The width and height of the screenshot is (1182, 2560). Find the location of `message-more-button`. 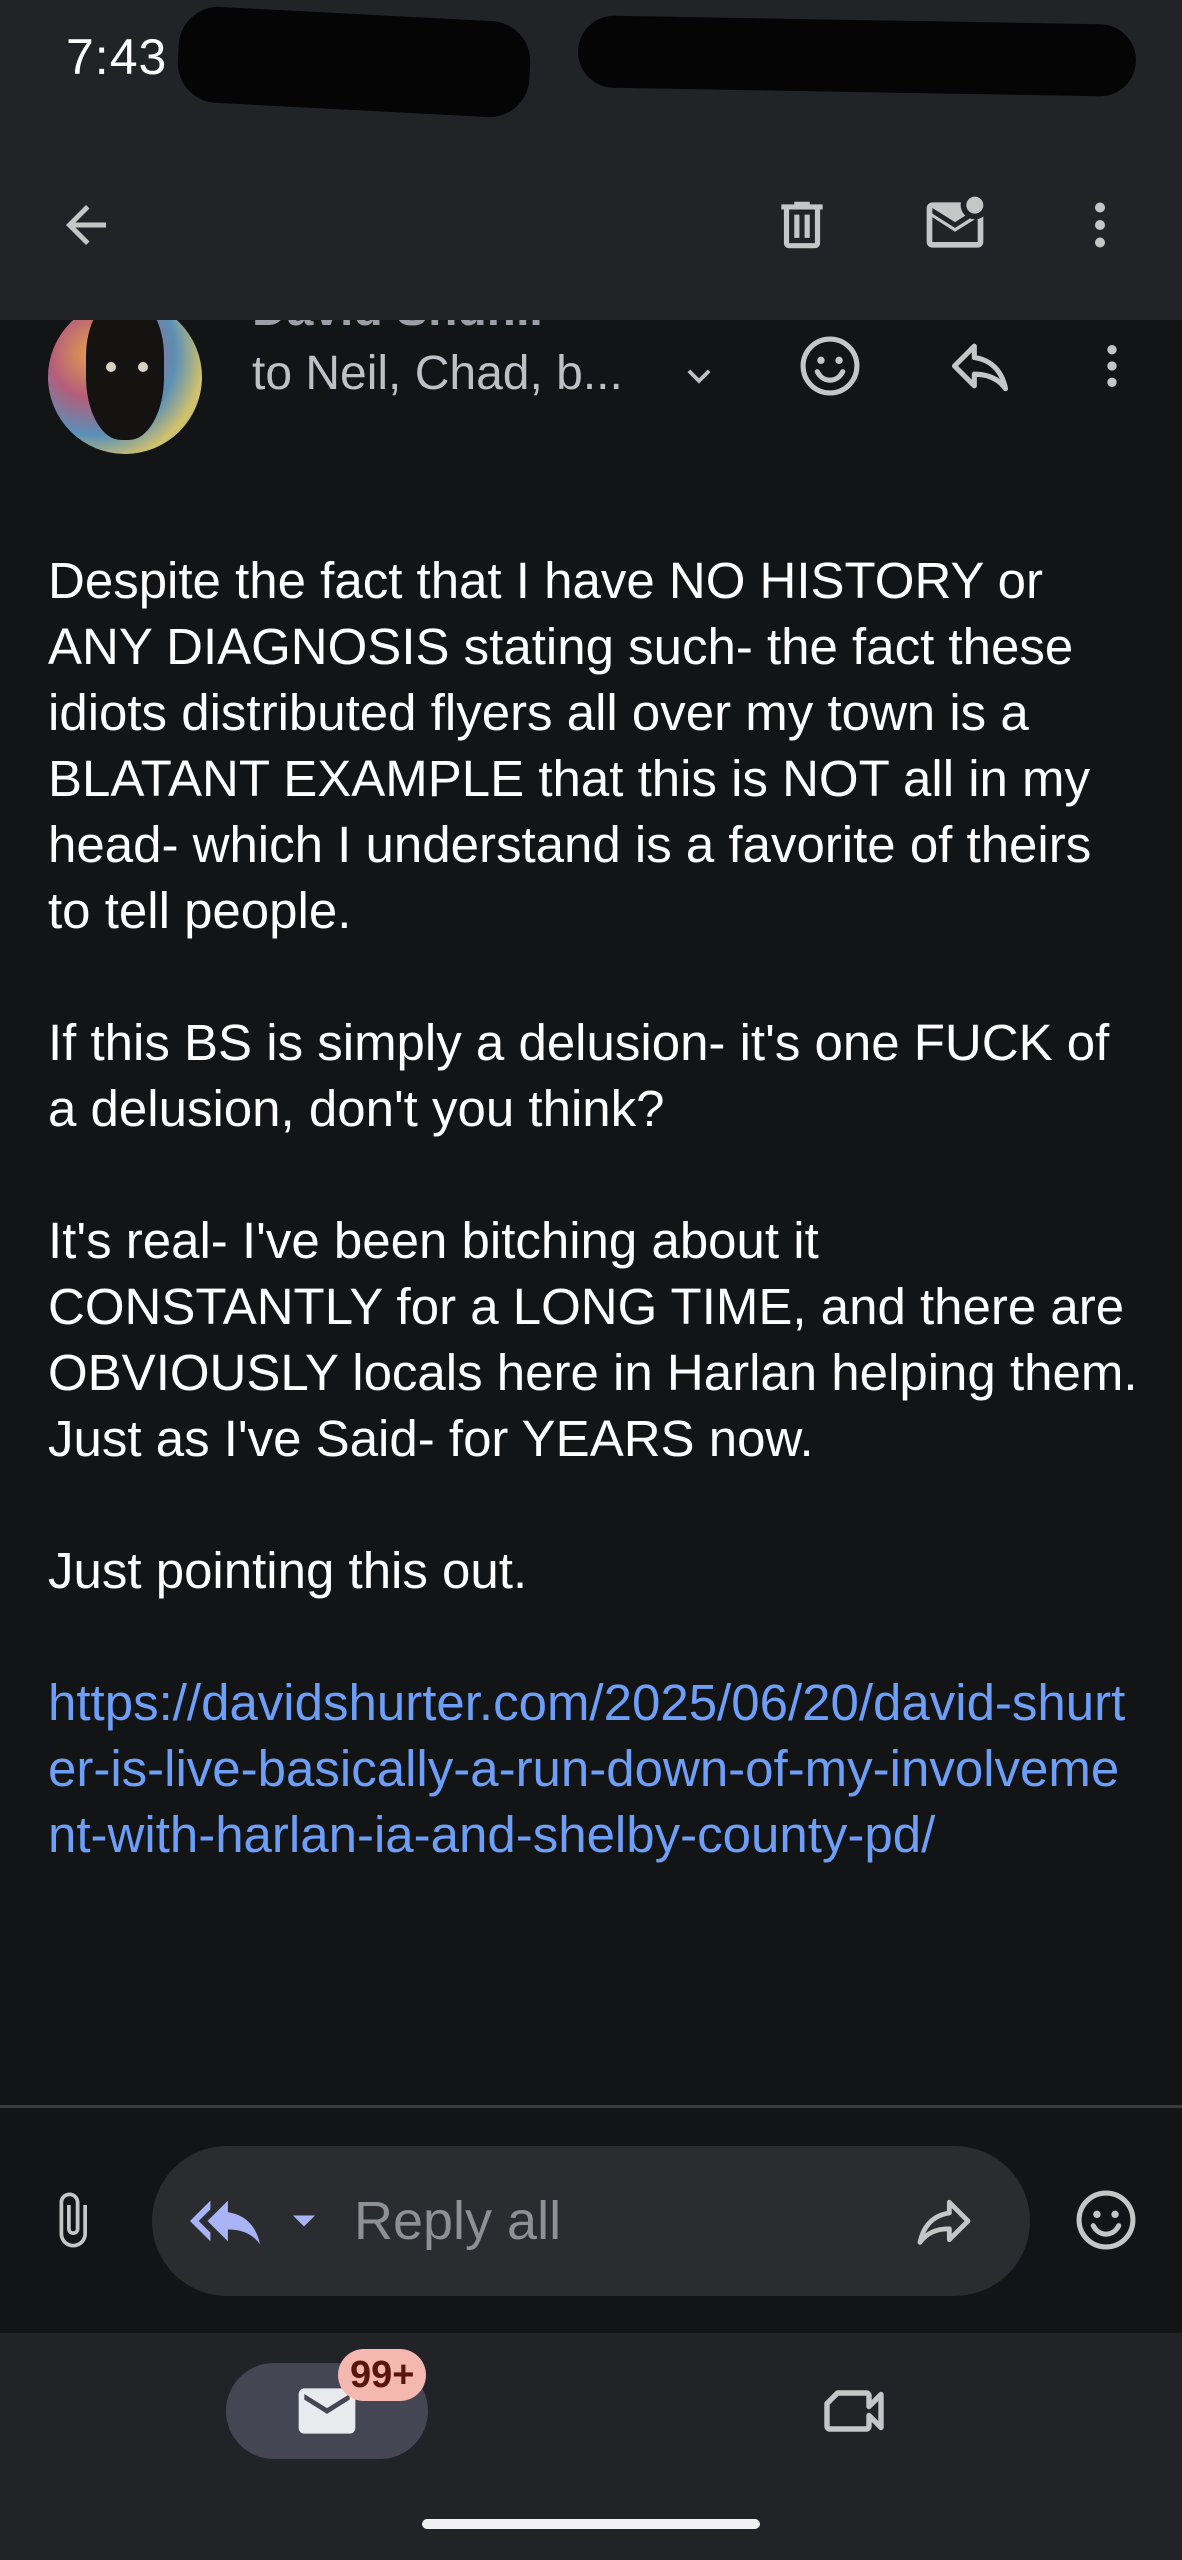

message-more-button is located at coordinates (1112, 368).